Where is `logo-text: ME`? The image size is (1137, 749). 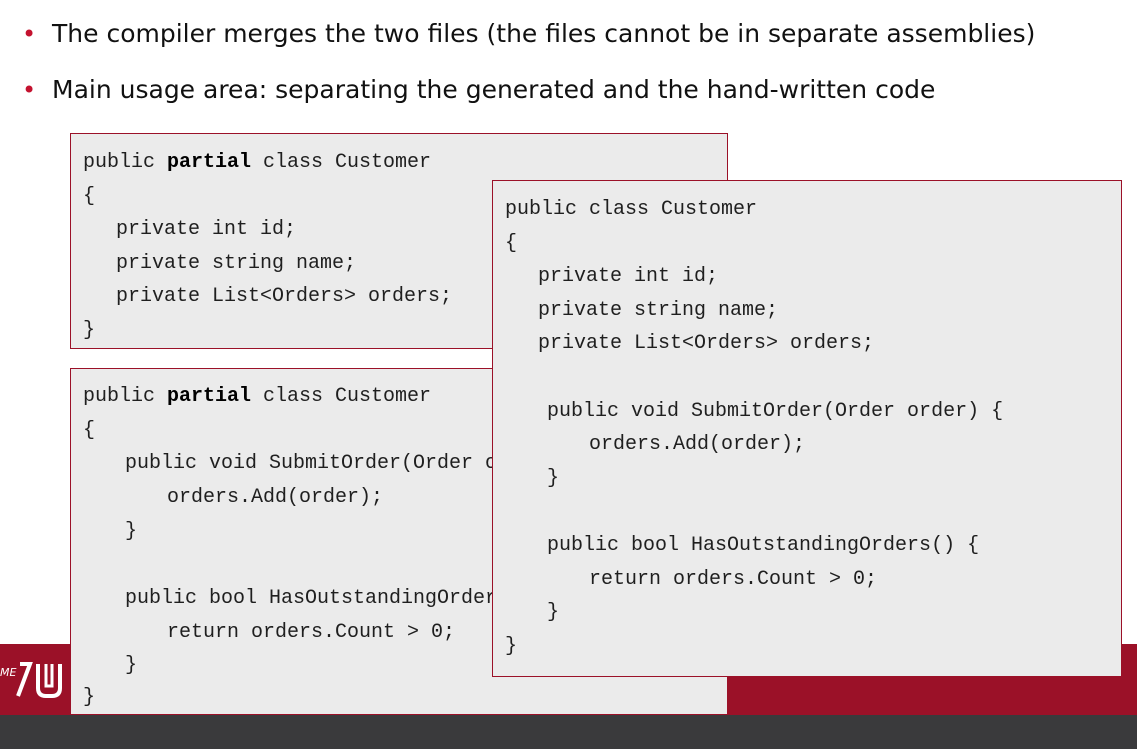 logo-text: ME is located at coordinates (8, 672).